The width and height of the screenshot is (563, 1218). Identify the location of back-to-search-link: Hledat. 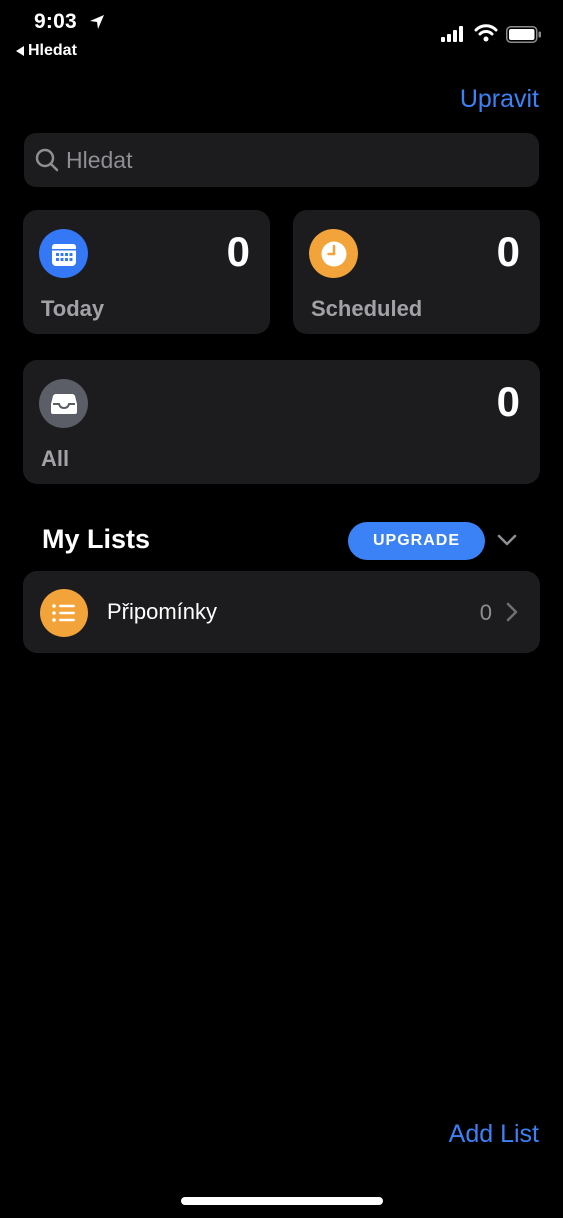
(46, 51).